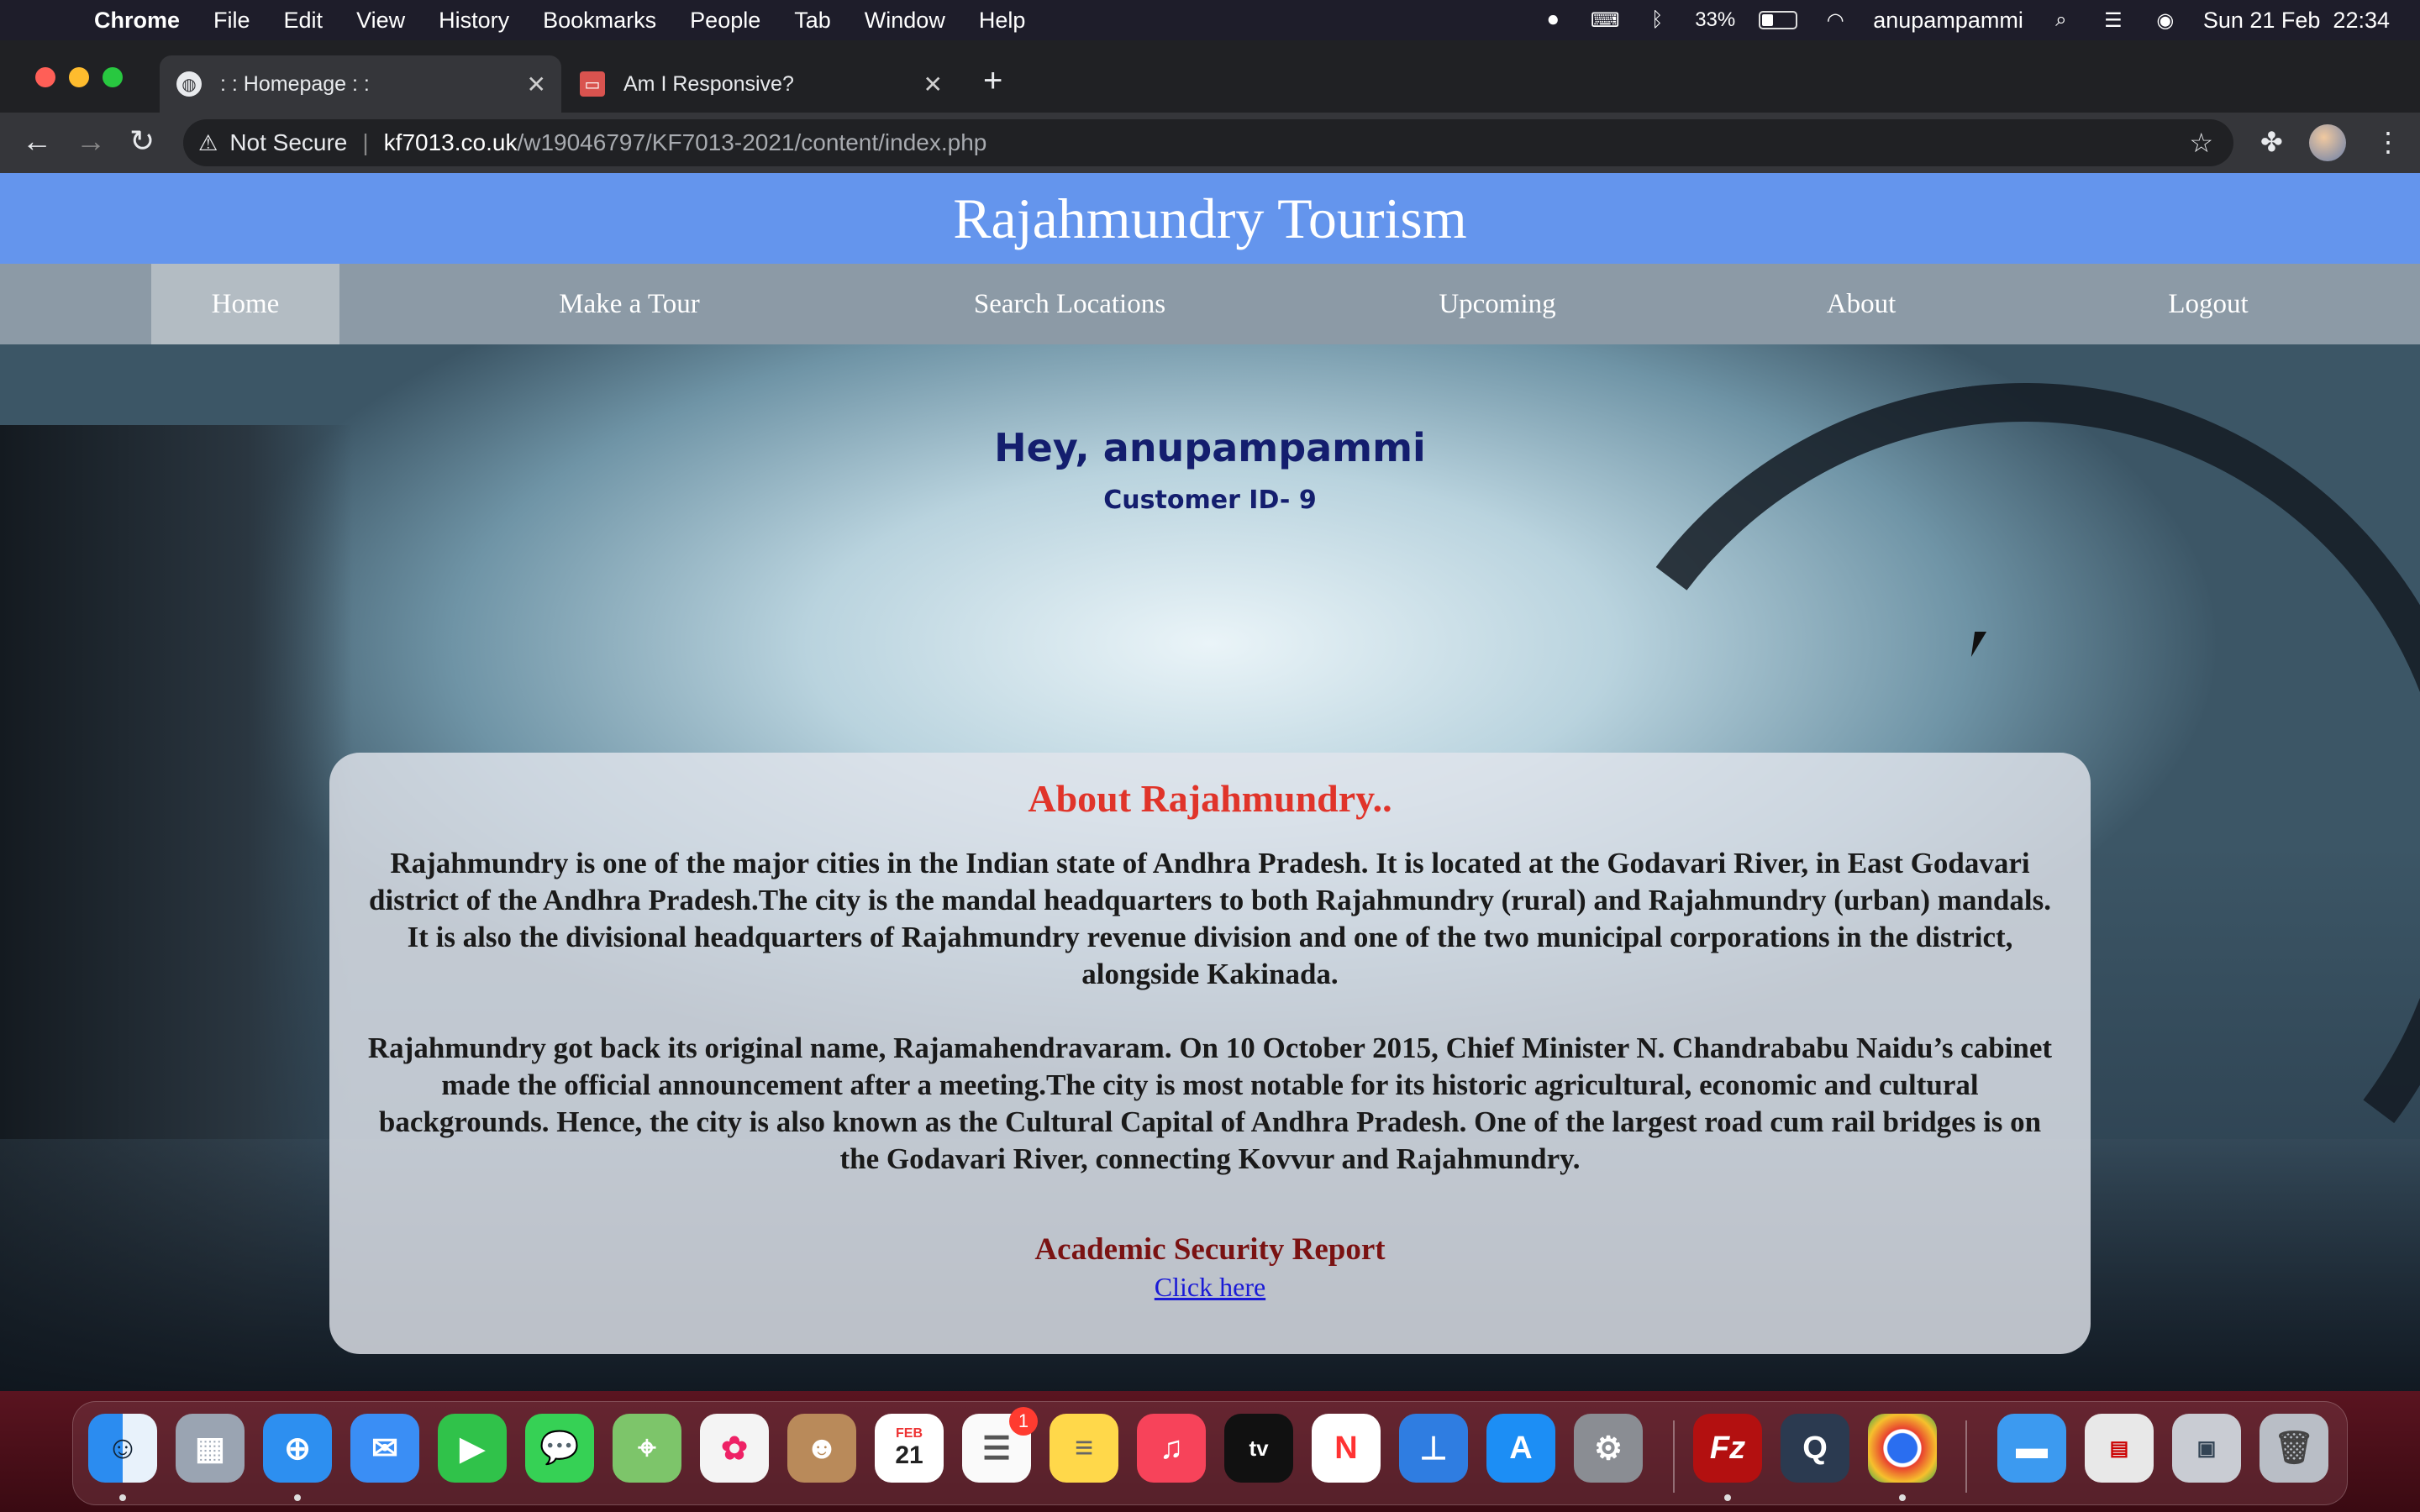  Describe the element at coordinates (2296, 21) in the screenshot. I see `menubar-datetime: Sun 21 Feb 22:34` at that location.